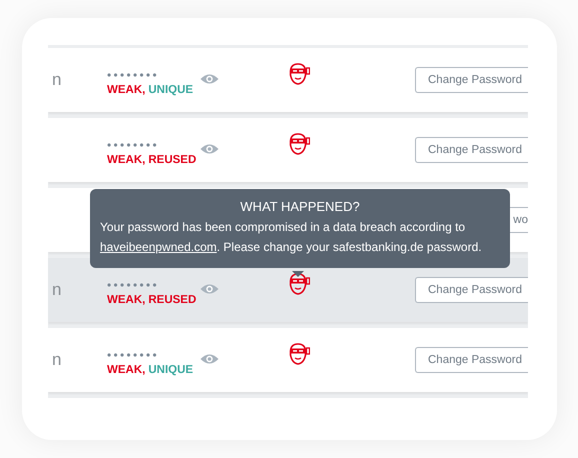 The width and height of the screenshot is (578, 458). I want to click on password-row: •••••••• WEAK, REUSED Change Password, so click(288, 150).